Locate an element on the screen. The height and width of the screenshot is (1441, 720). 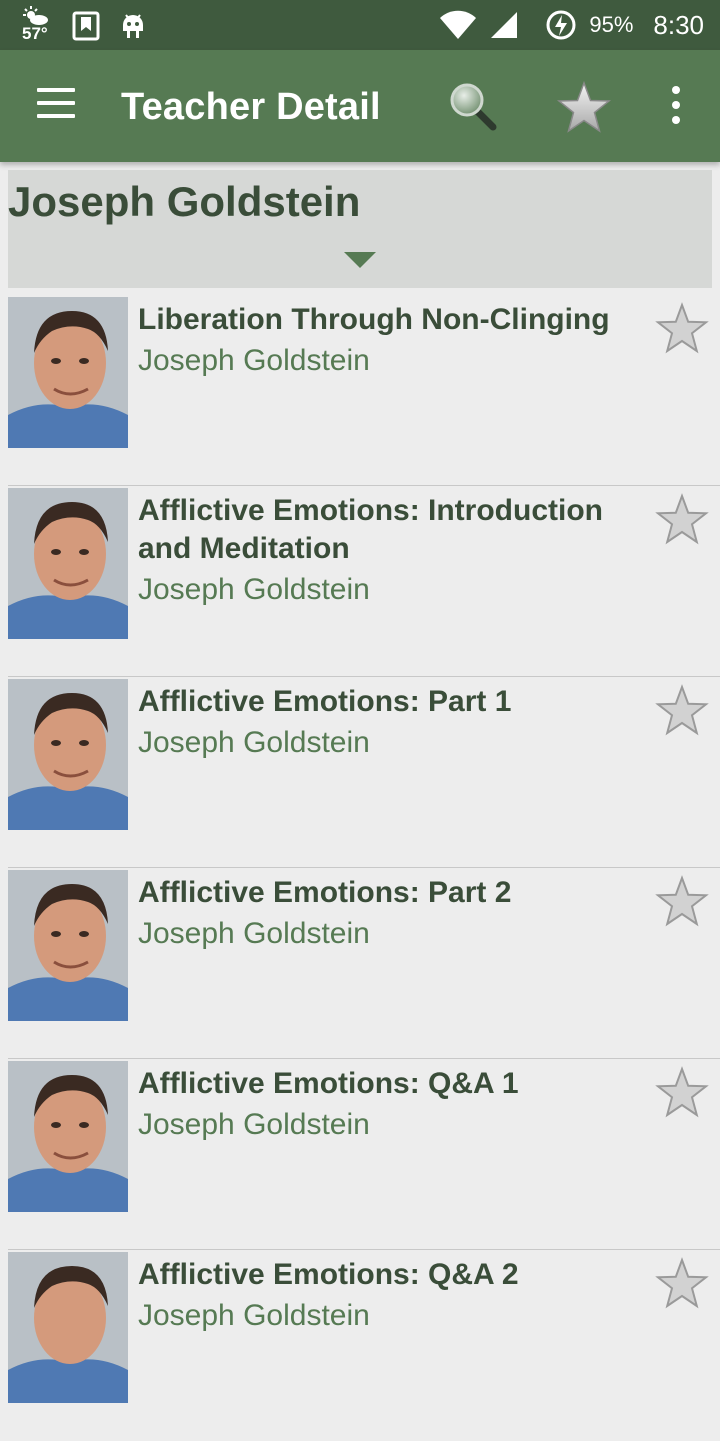
temperature-text: 57° is located at coordinates (35, 33).